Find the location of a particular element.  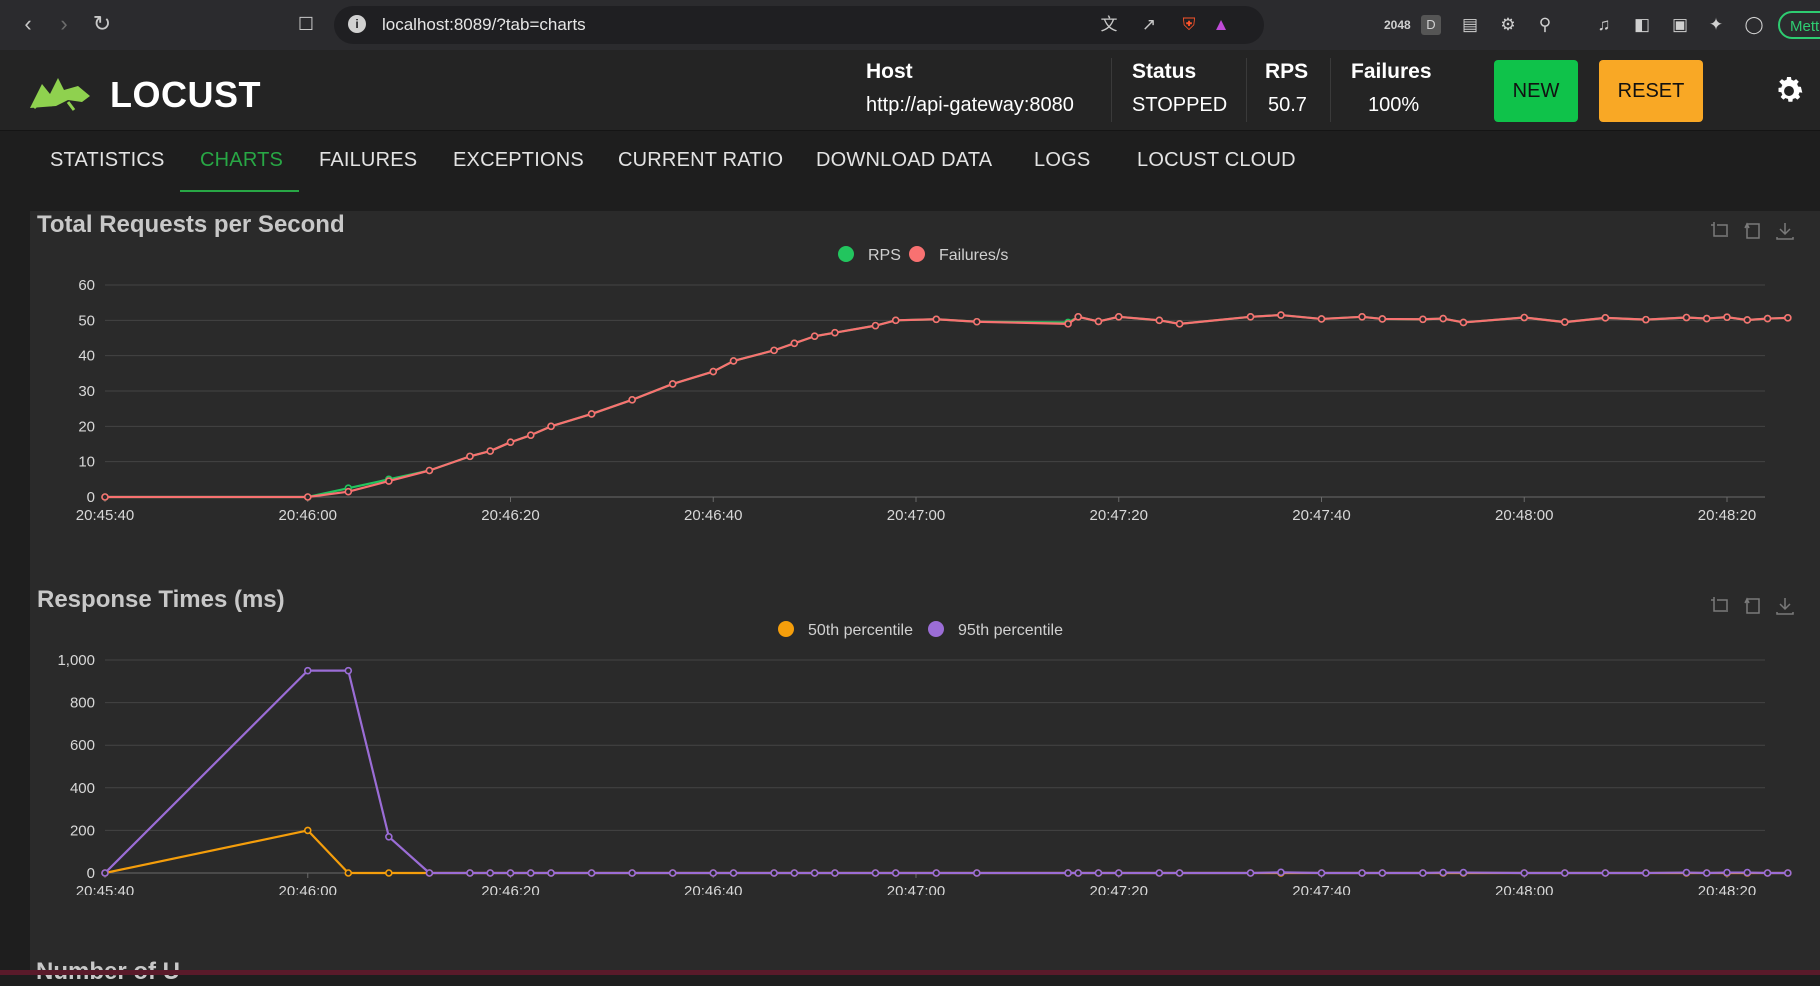

tab-logs: LOGS is located at coordinates (1062, 160).